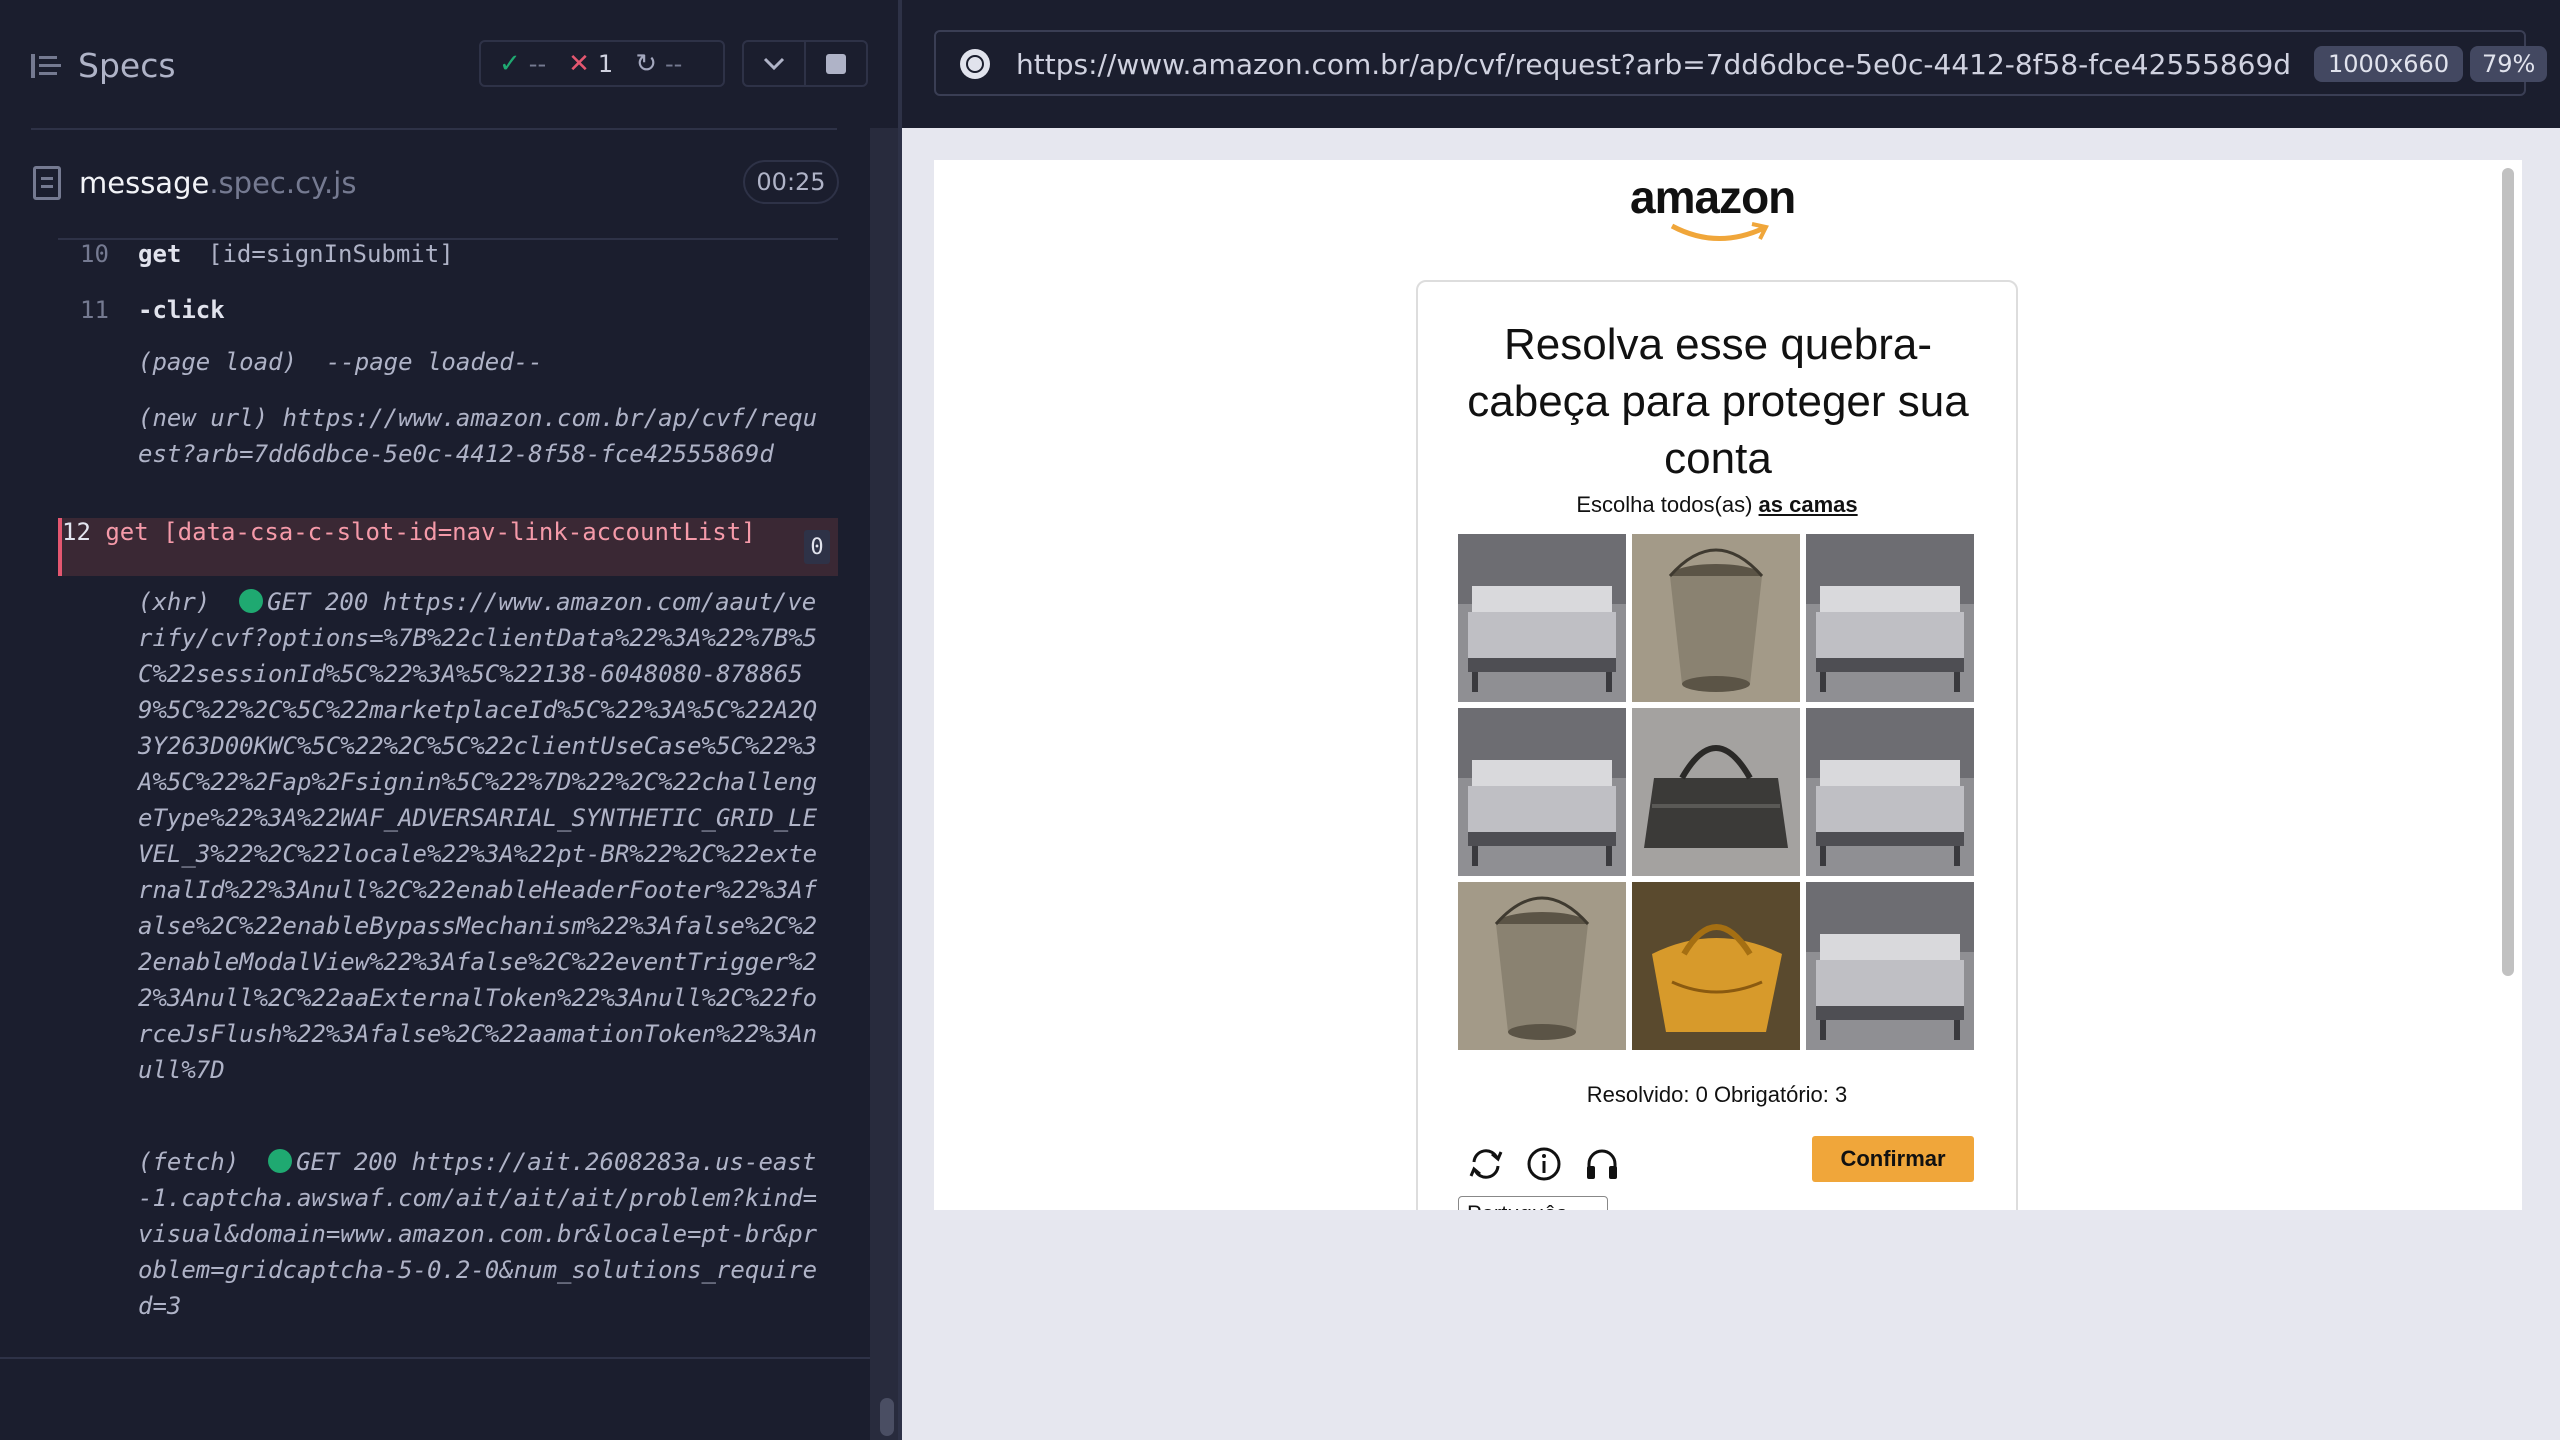 This screenshot has height=1440, width=2560. Describe the element at coordinates (537, 63) in the screenshot. I see `passed-count: --` at that location.